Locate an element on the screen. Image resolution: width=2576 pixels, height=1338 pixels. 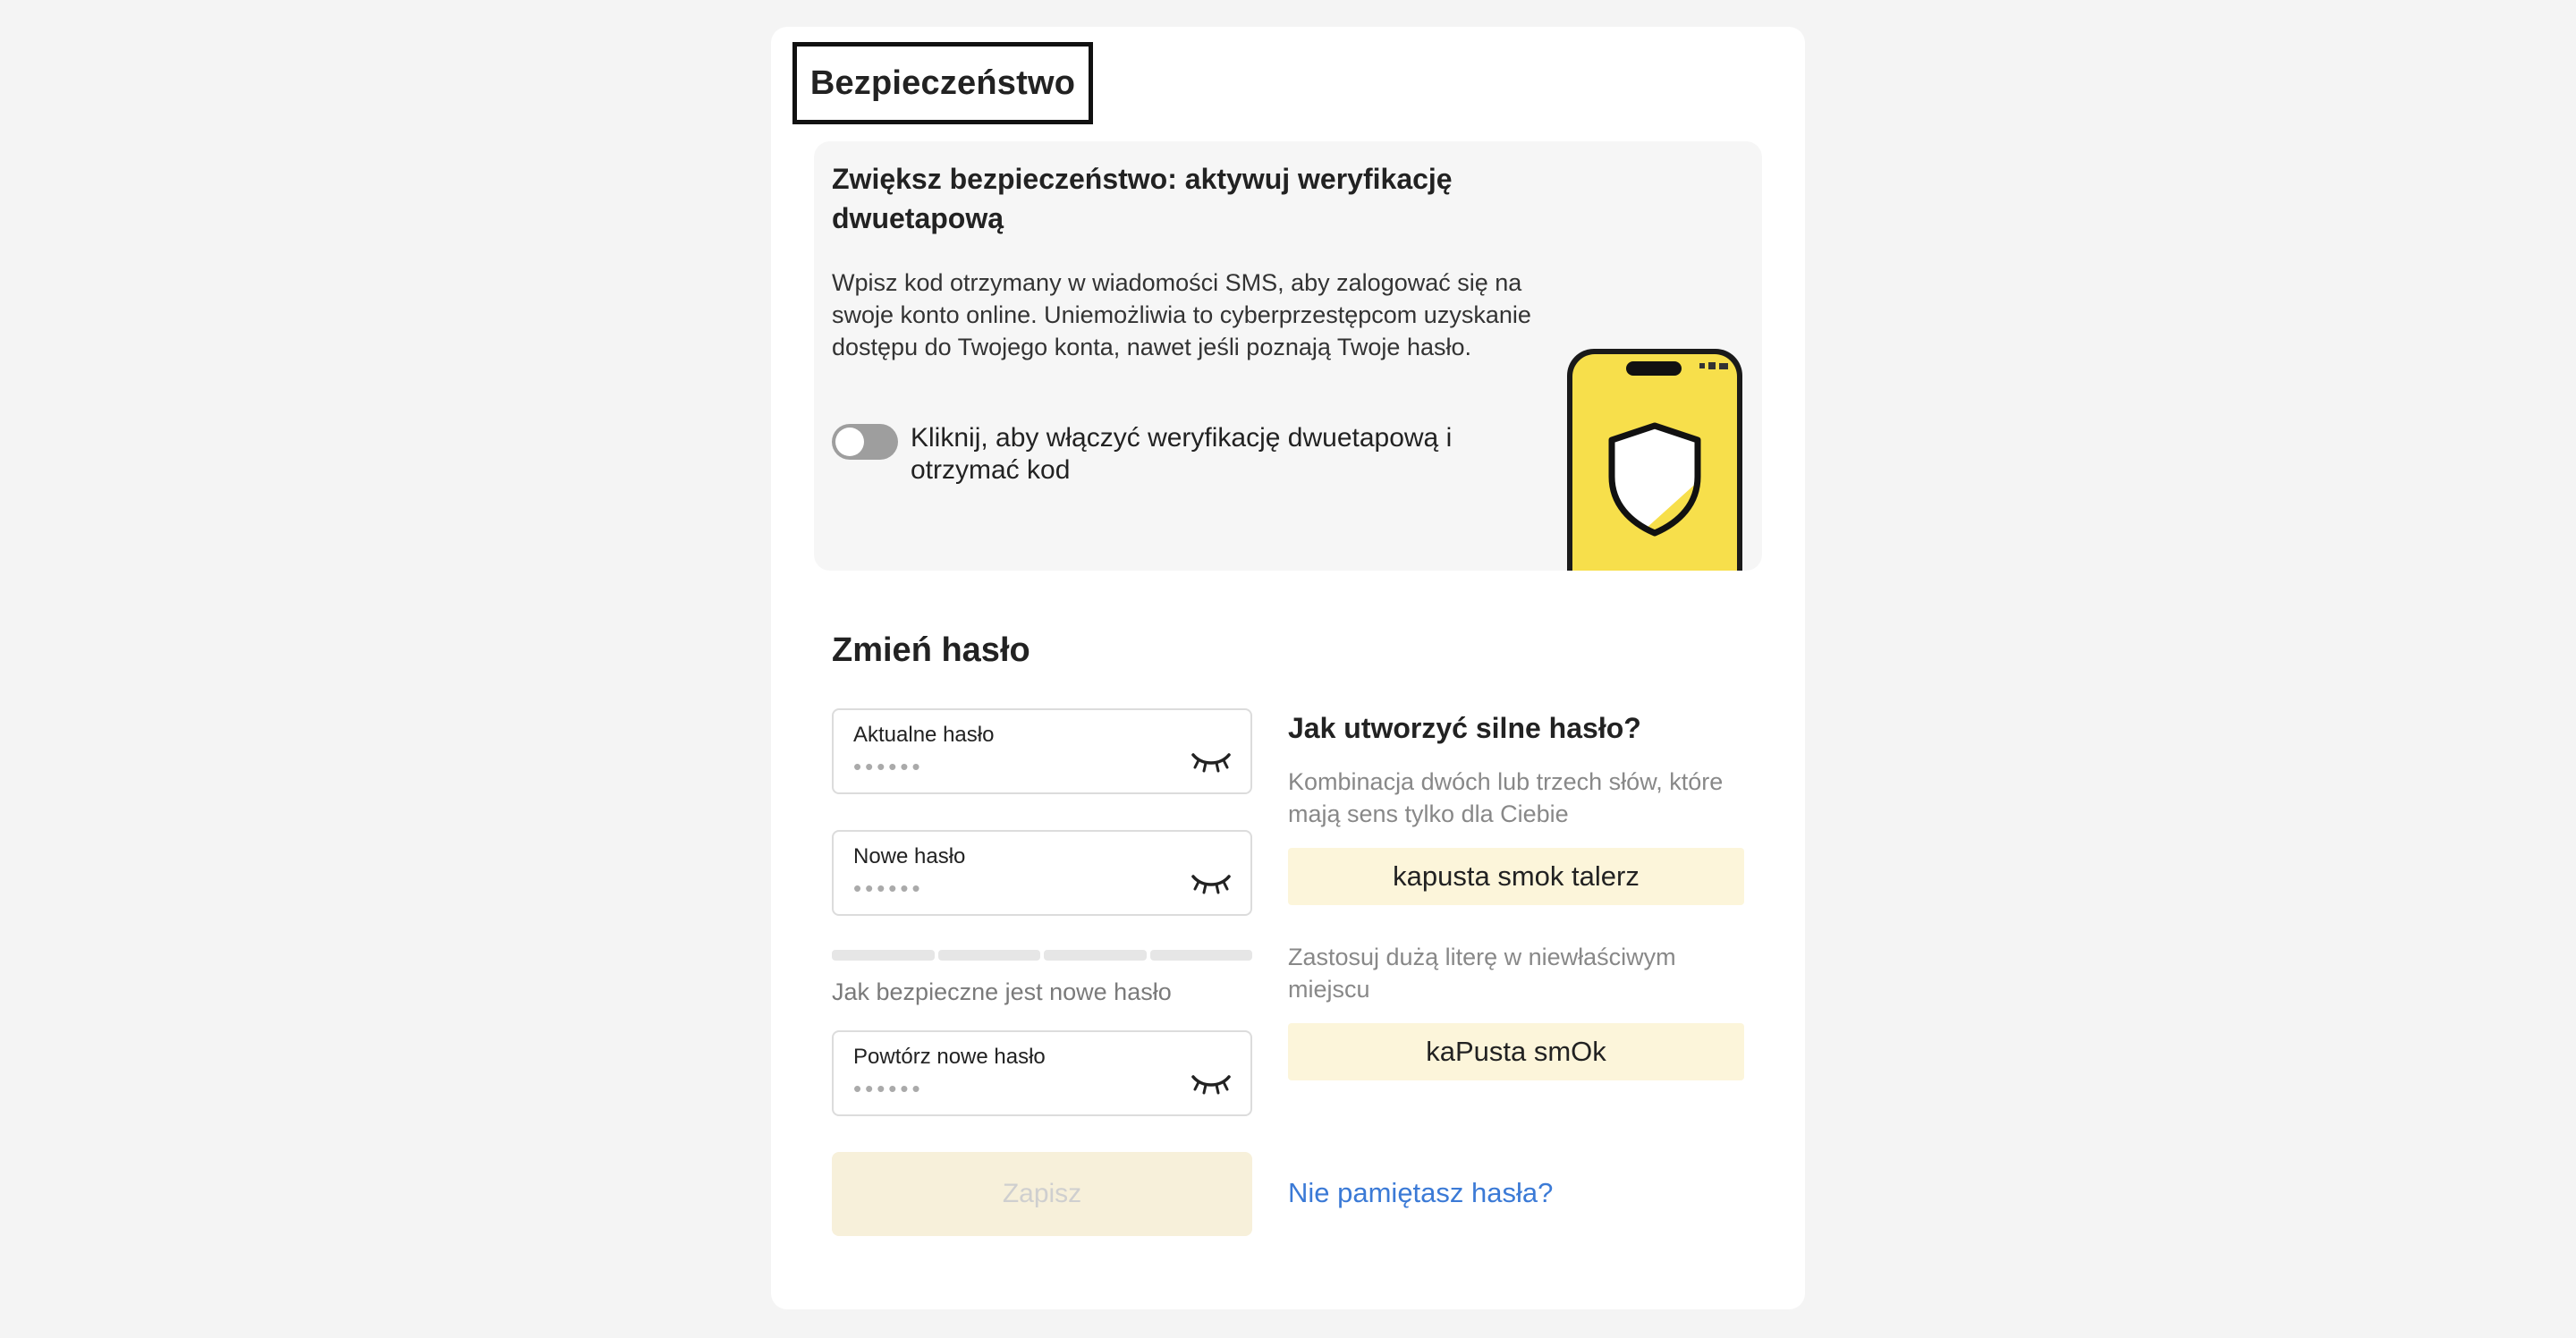
password-strength-meter is located at coordinates (1042, 955).